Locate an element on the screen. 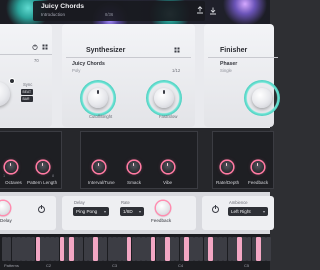 This screenshot has height=270, width=320. power-icon is located at coordinates (35, 47).